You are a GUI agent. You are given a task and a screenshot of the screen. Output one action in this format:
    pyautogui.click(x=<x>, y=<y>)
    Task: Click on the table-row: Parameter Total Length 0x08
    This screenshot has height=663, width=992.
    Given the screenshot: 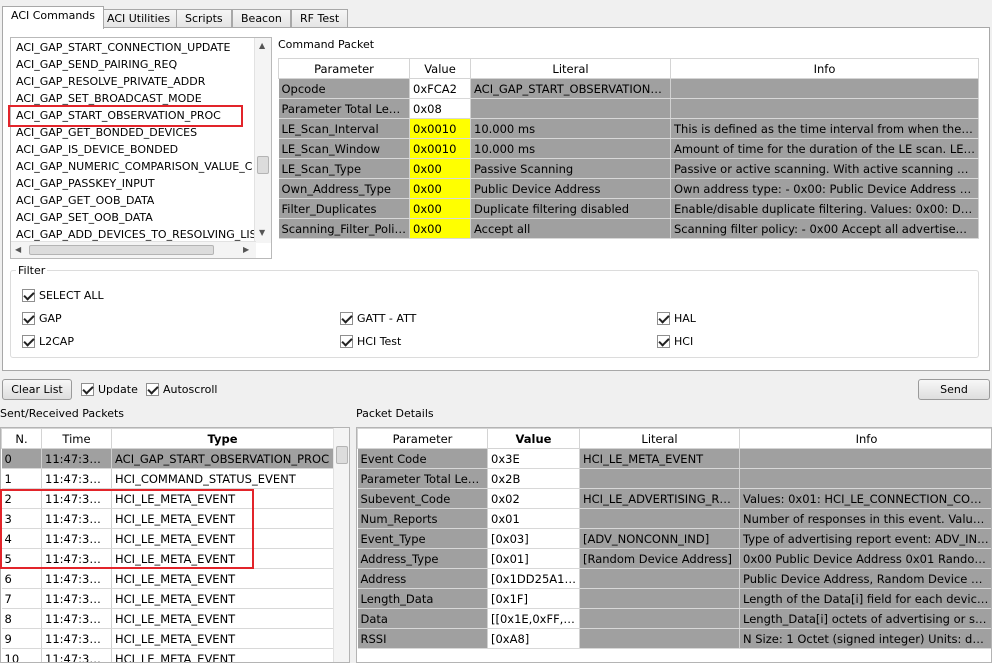 What is the action you would take?
    pyautogui.click(x=628, y=108)
    